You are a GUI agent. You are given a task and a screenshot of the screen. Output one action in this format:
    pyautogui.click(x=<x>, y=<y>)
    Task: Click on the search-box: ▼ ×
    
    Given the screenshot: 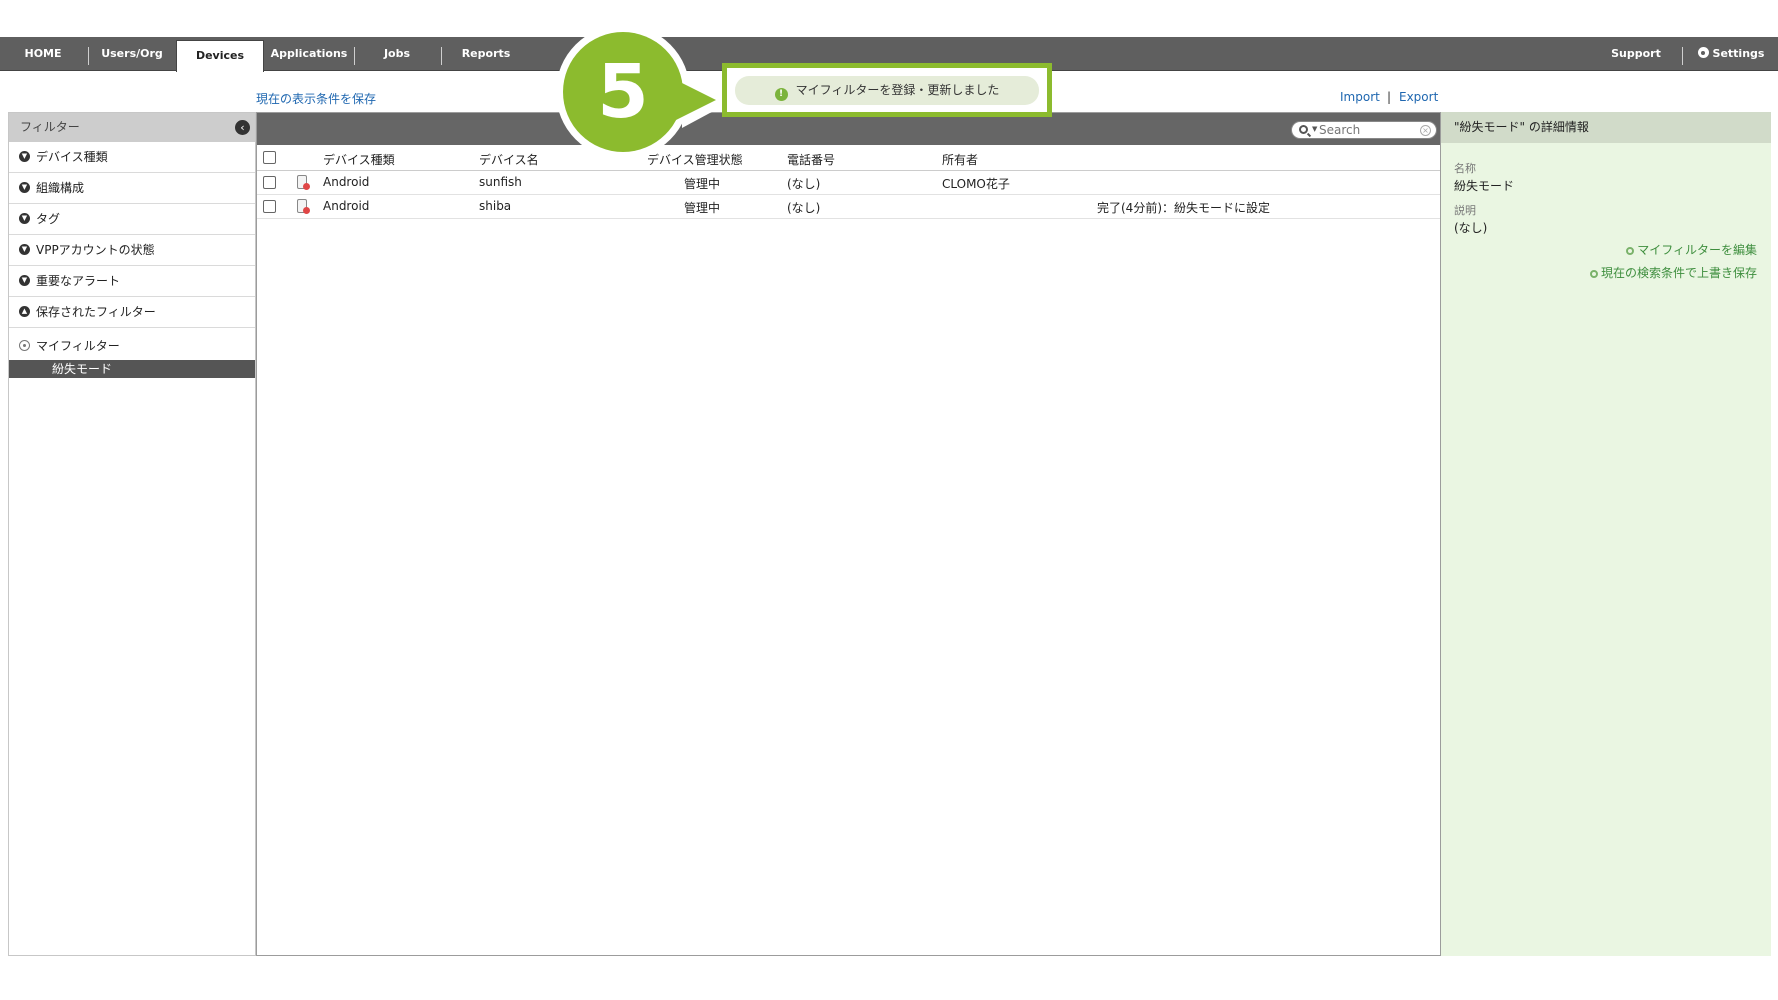 What is the action you would take?
    pyautogui.click(x=1364, y=130)
    